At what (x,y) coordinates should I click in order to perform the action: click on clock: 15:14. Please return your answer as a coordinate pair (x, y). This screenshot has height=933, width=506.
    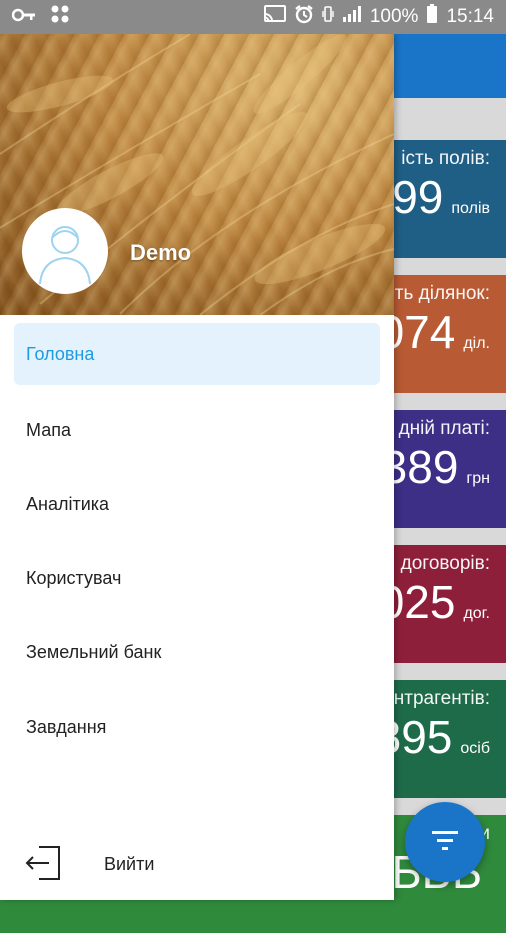
    Looking at the image, I should click on (470, 16).